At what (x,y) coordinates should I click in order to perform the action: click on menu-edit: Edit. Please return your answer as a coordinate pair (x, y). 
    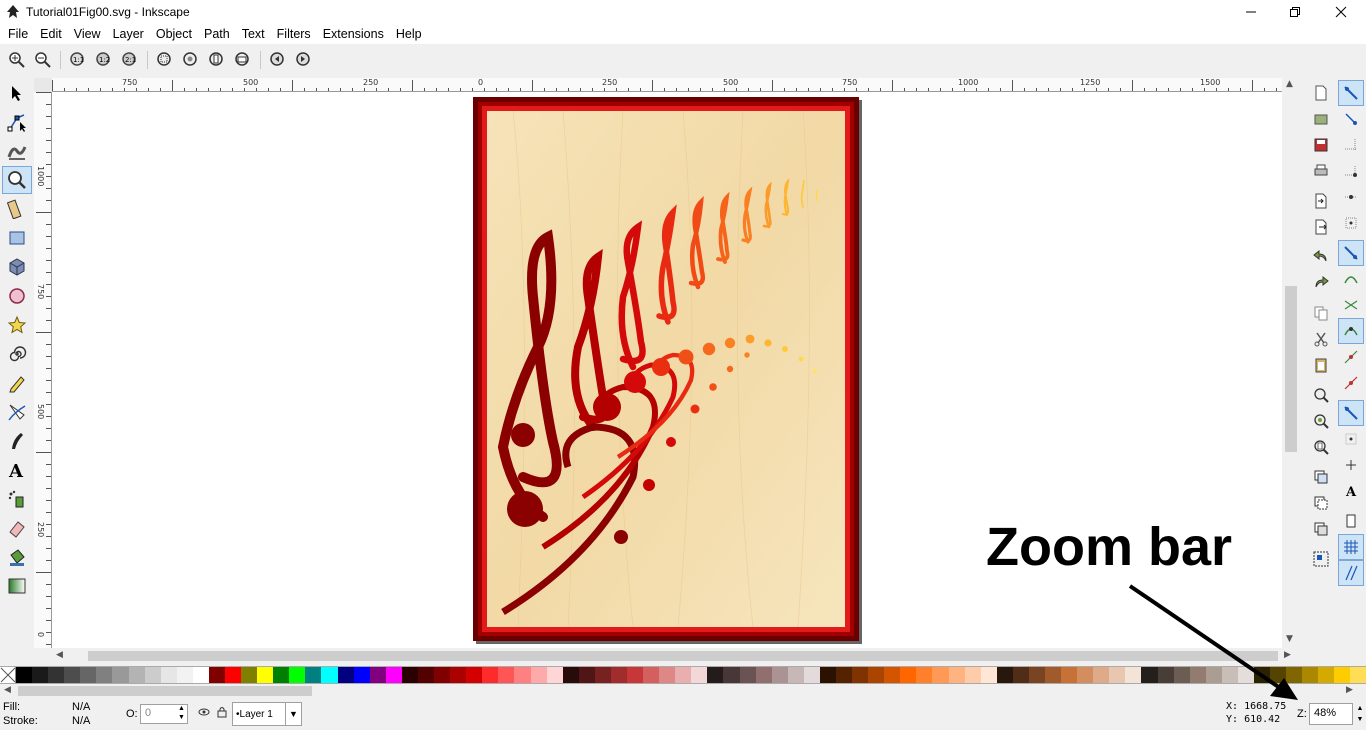
    Looking at the image, I should click on (51, 34).